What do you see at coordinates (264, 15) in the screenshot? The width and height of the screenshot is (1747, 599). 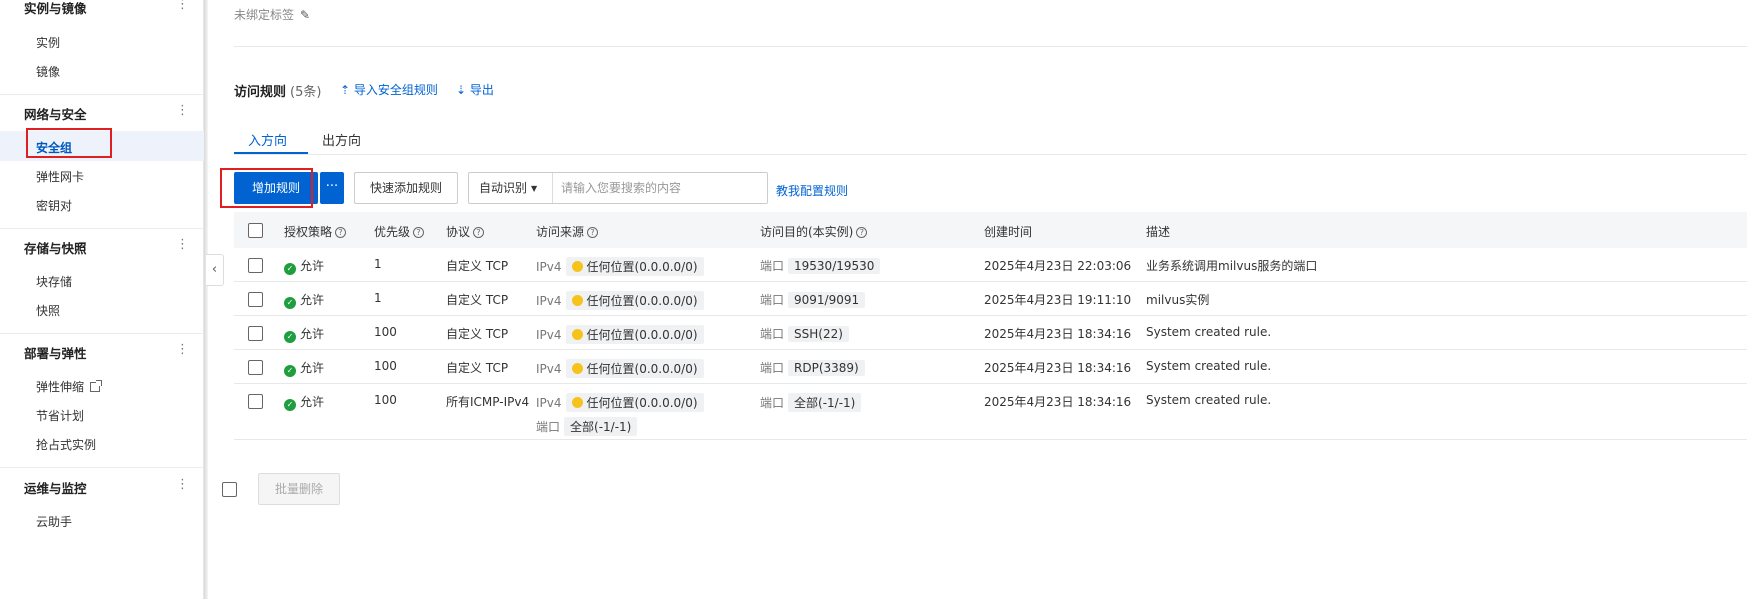 I see `tag-text: 未绑定标签` at bounding box center [264, 15].